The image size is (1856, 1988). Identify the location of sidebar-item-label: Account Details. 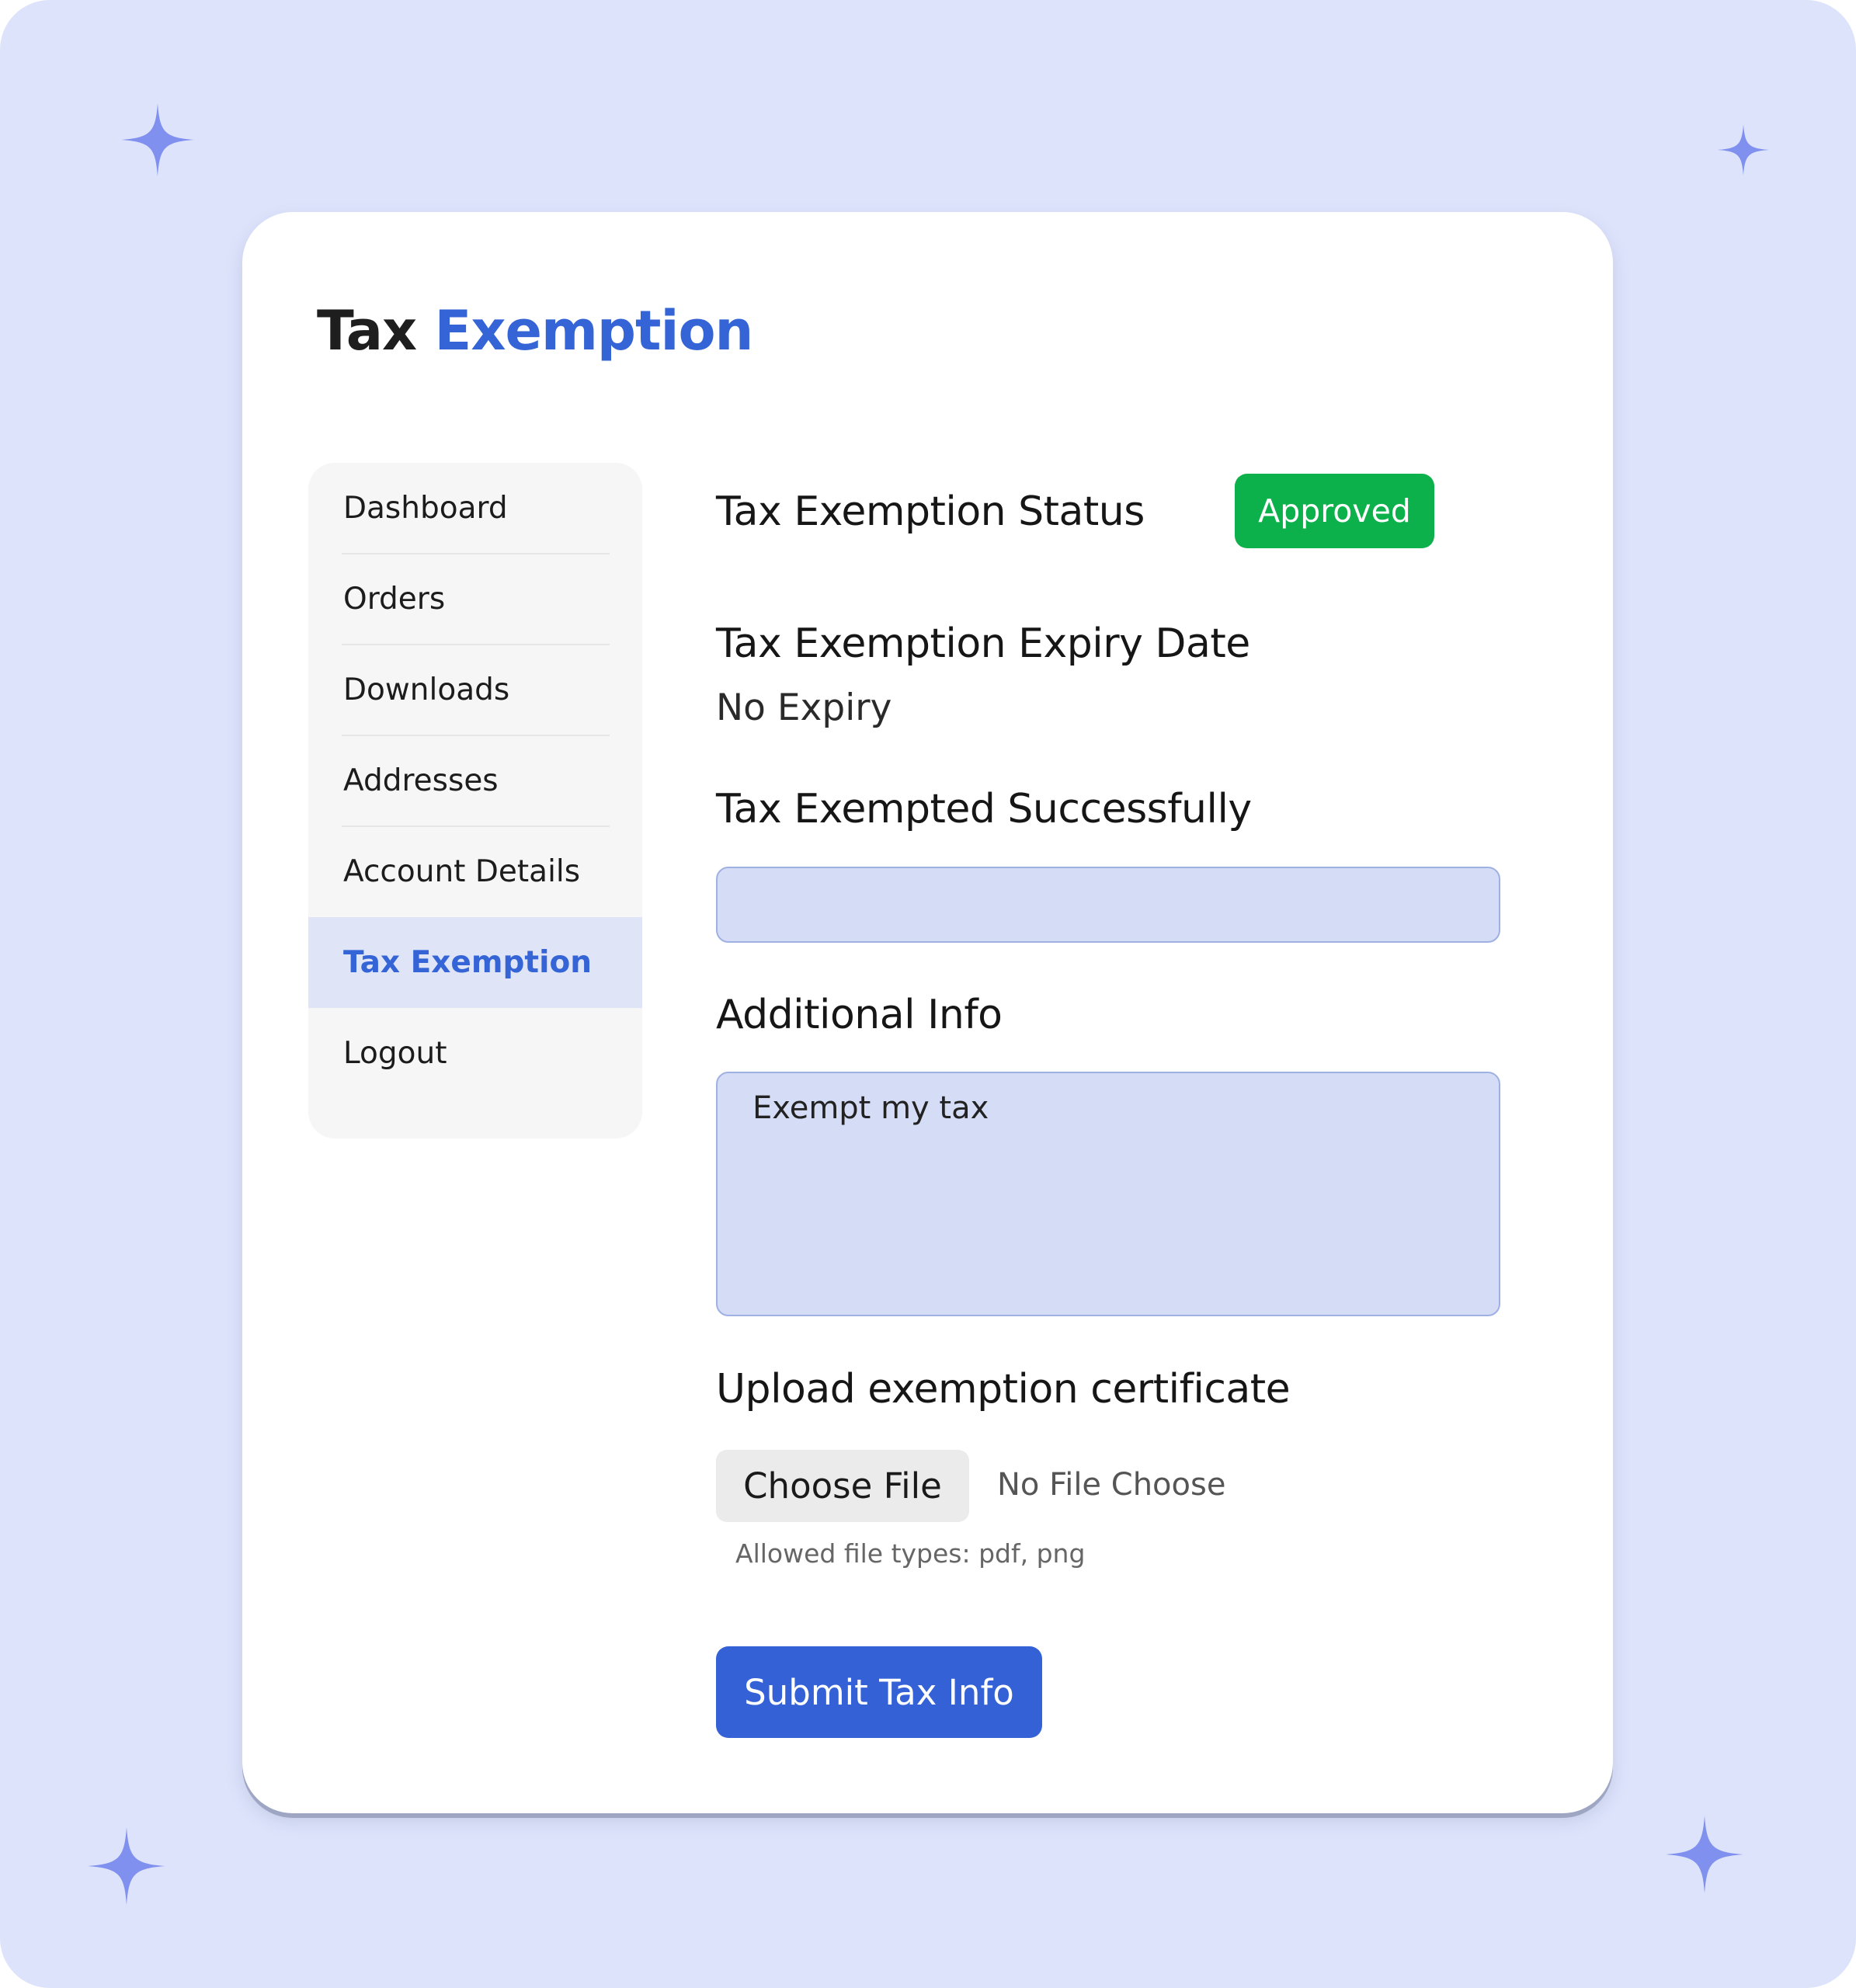
(462, 871).